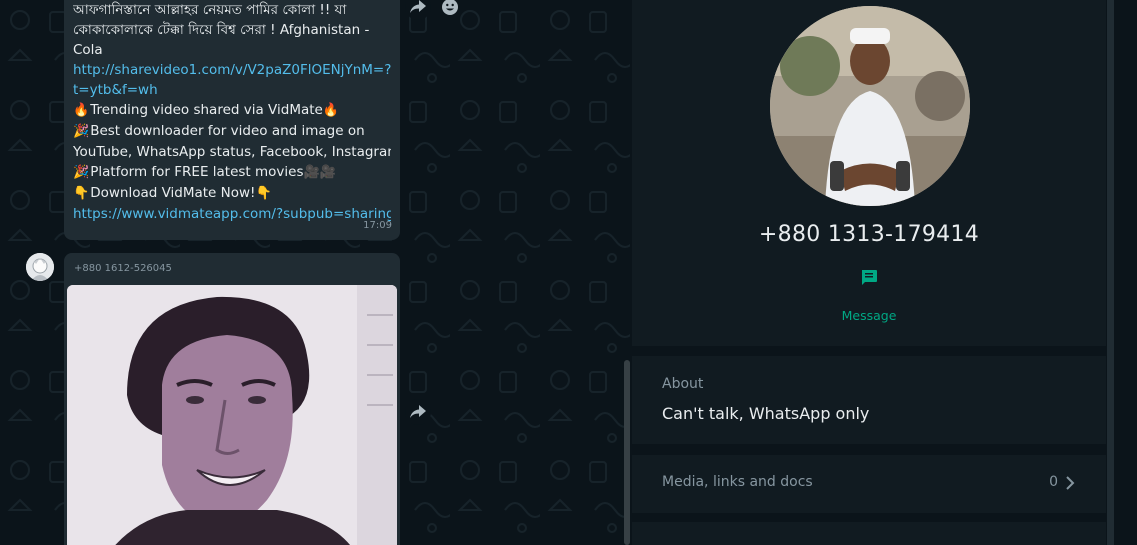  I want to click on panel-scrollbar, so click(1110, 272).